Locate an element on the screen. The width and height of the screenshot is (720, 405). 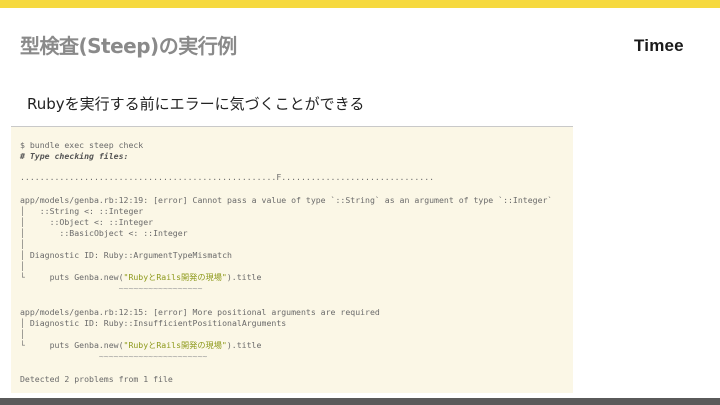
slide-title: 型検査(Steep)の実行例 is located at coordinates (128, 46).